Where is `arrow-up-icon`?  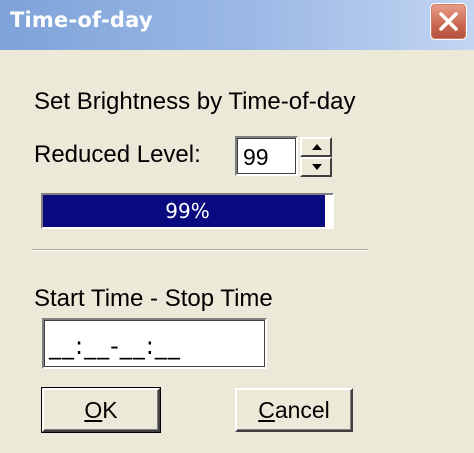
arrow-up-icon is located at coordinates (317, 147).